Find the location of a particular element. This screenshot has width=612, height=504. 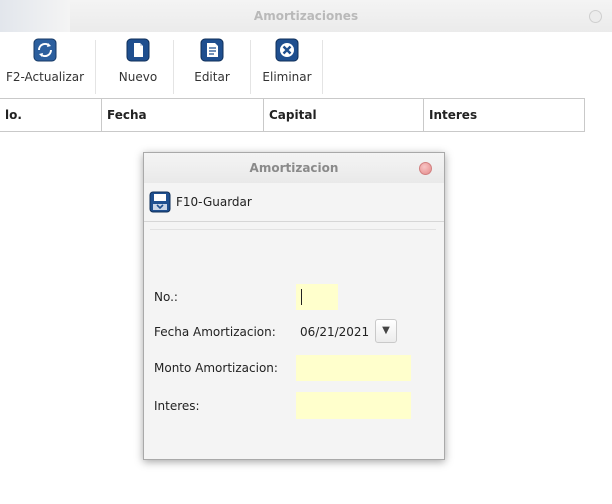

chevron-down-icon: ▼ is located at coordinates (386, 330).